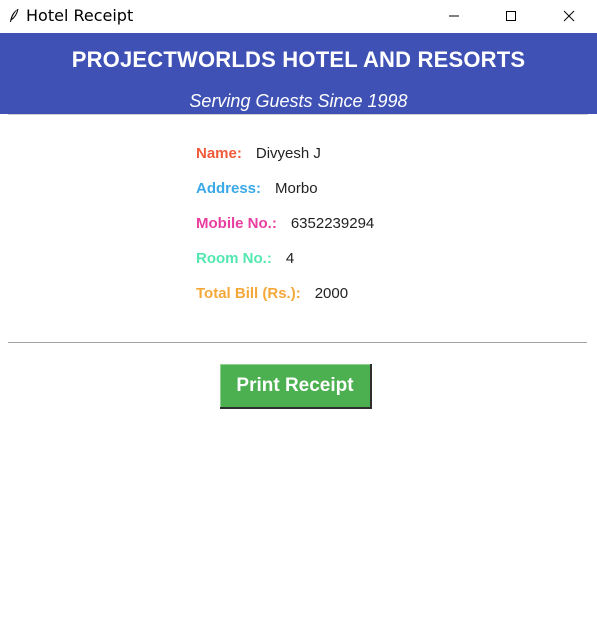 The width and height of the screenshot is (597, 627). Describe the element at coordinates (298, 59) in the screenshot. I see `hotel-name: PROJECTWORLDS HOTEL AND RESORTS` at that location.